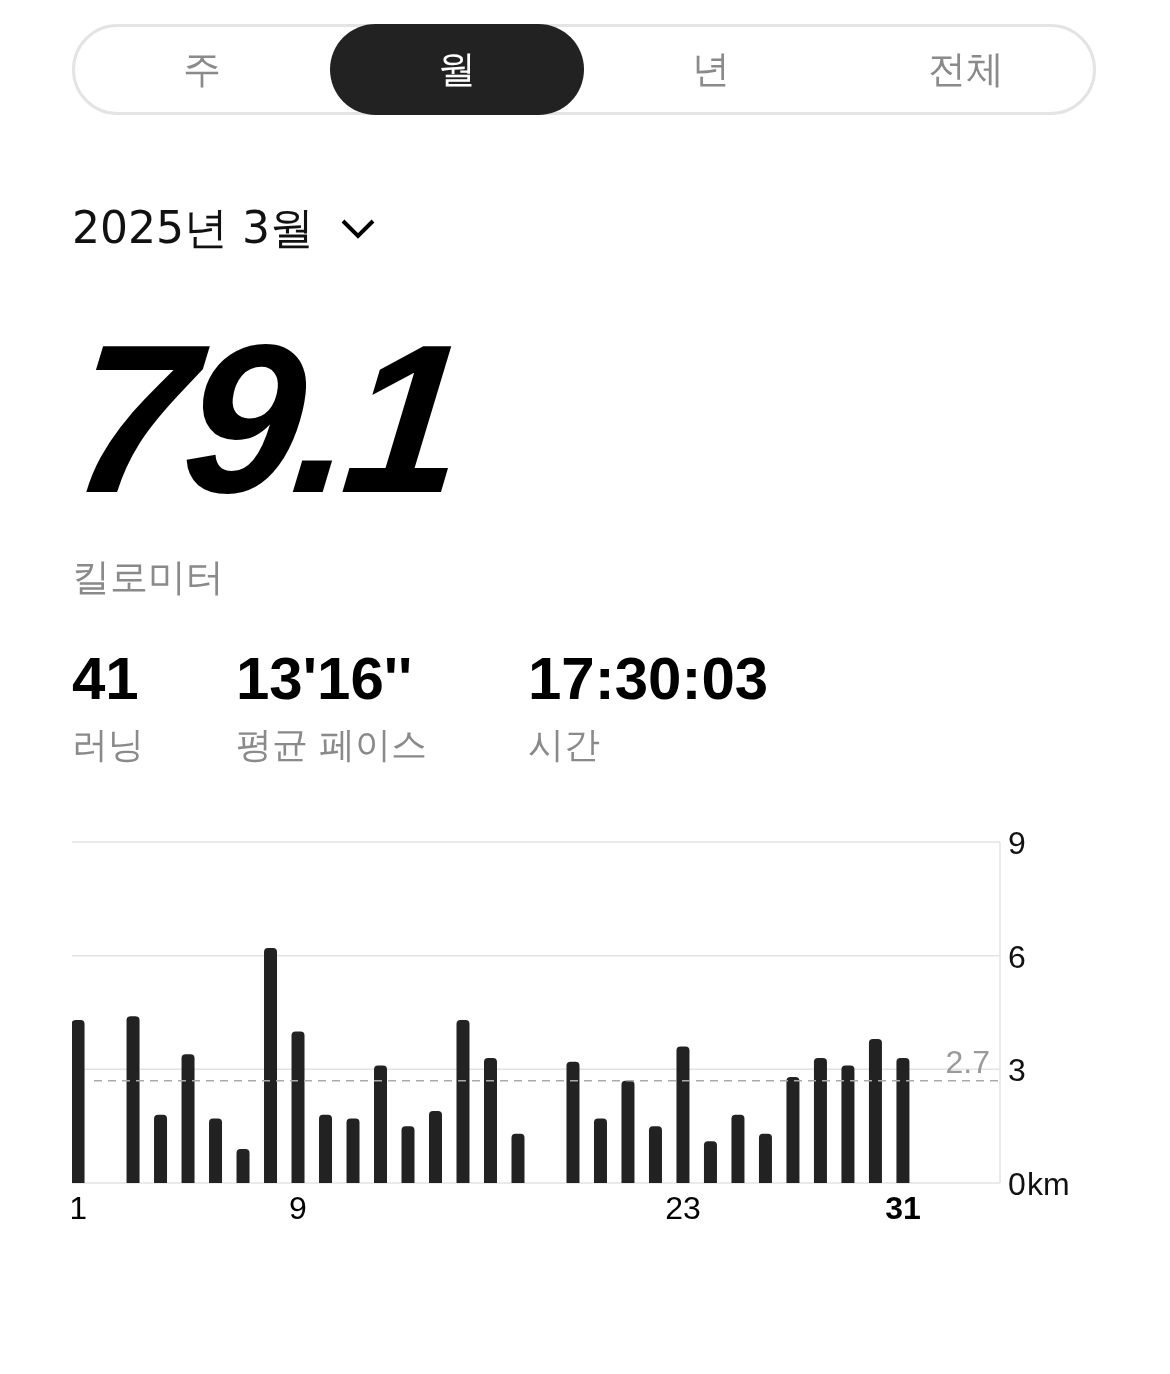 This screenshot has width=1170, height=1374. I want to click on x-axis-label: 9, so click(298, 1208).